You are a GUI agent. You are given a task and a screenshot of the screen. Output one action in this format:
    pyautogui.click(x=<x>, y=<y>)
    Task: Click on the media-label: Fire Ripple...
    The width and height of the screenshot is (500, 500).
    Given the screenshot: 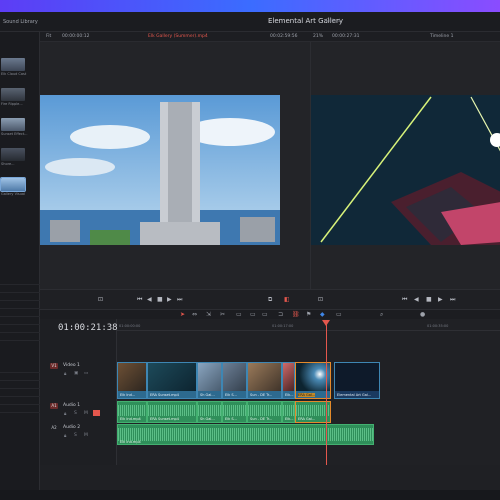 What is the action you would take?
    pyautogui.click(x=12, y=104)
    